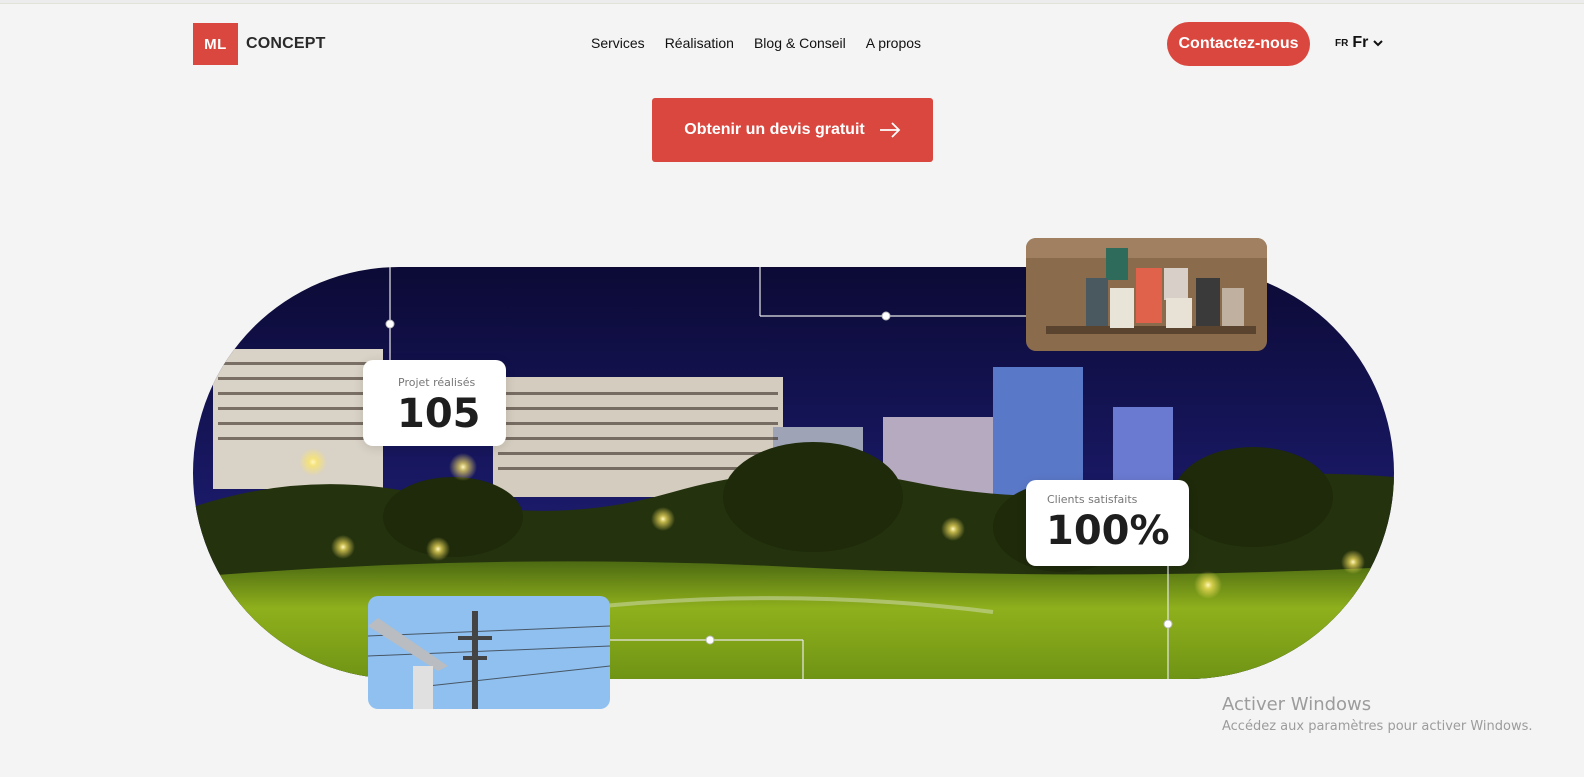 The image size is (1584, 777). I want to click on stat-card-clients: Clients satisfaits 100%, so click(1107, 523).